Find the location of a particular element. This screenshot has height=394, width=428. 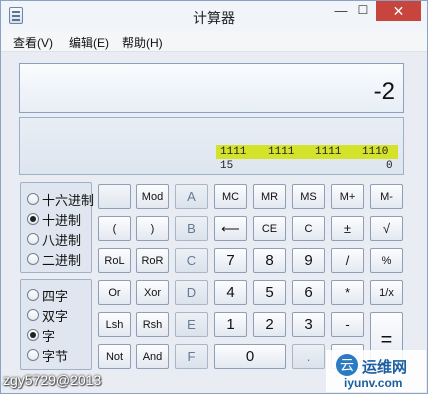

digit-6-key: 6 is located at coordinates (308, 292).